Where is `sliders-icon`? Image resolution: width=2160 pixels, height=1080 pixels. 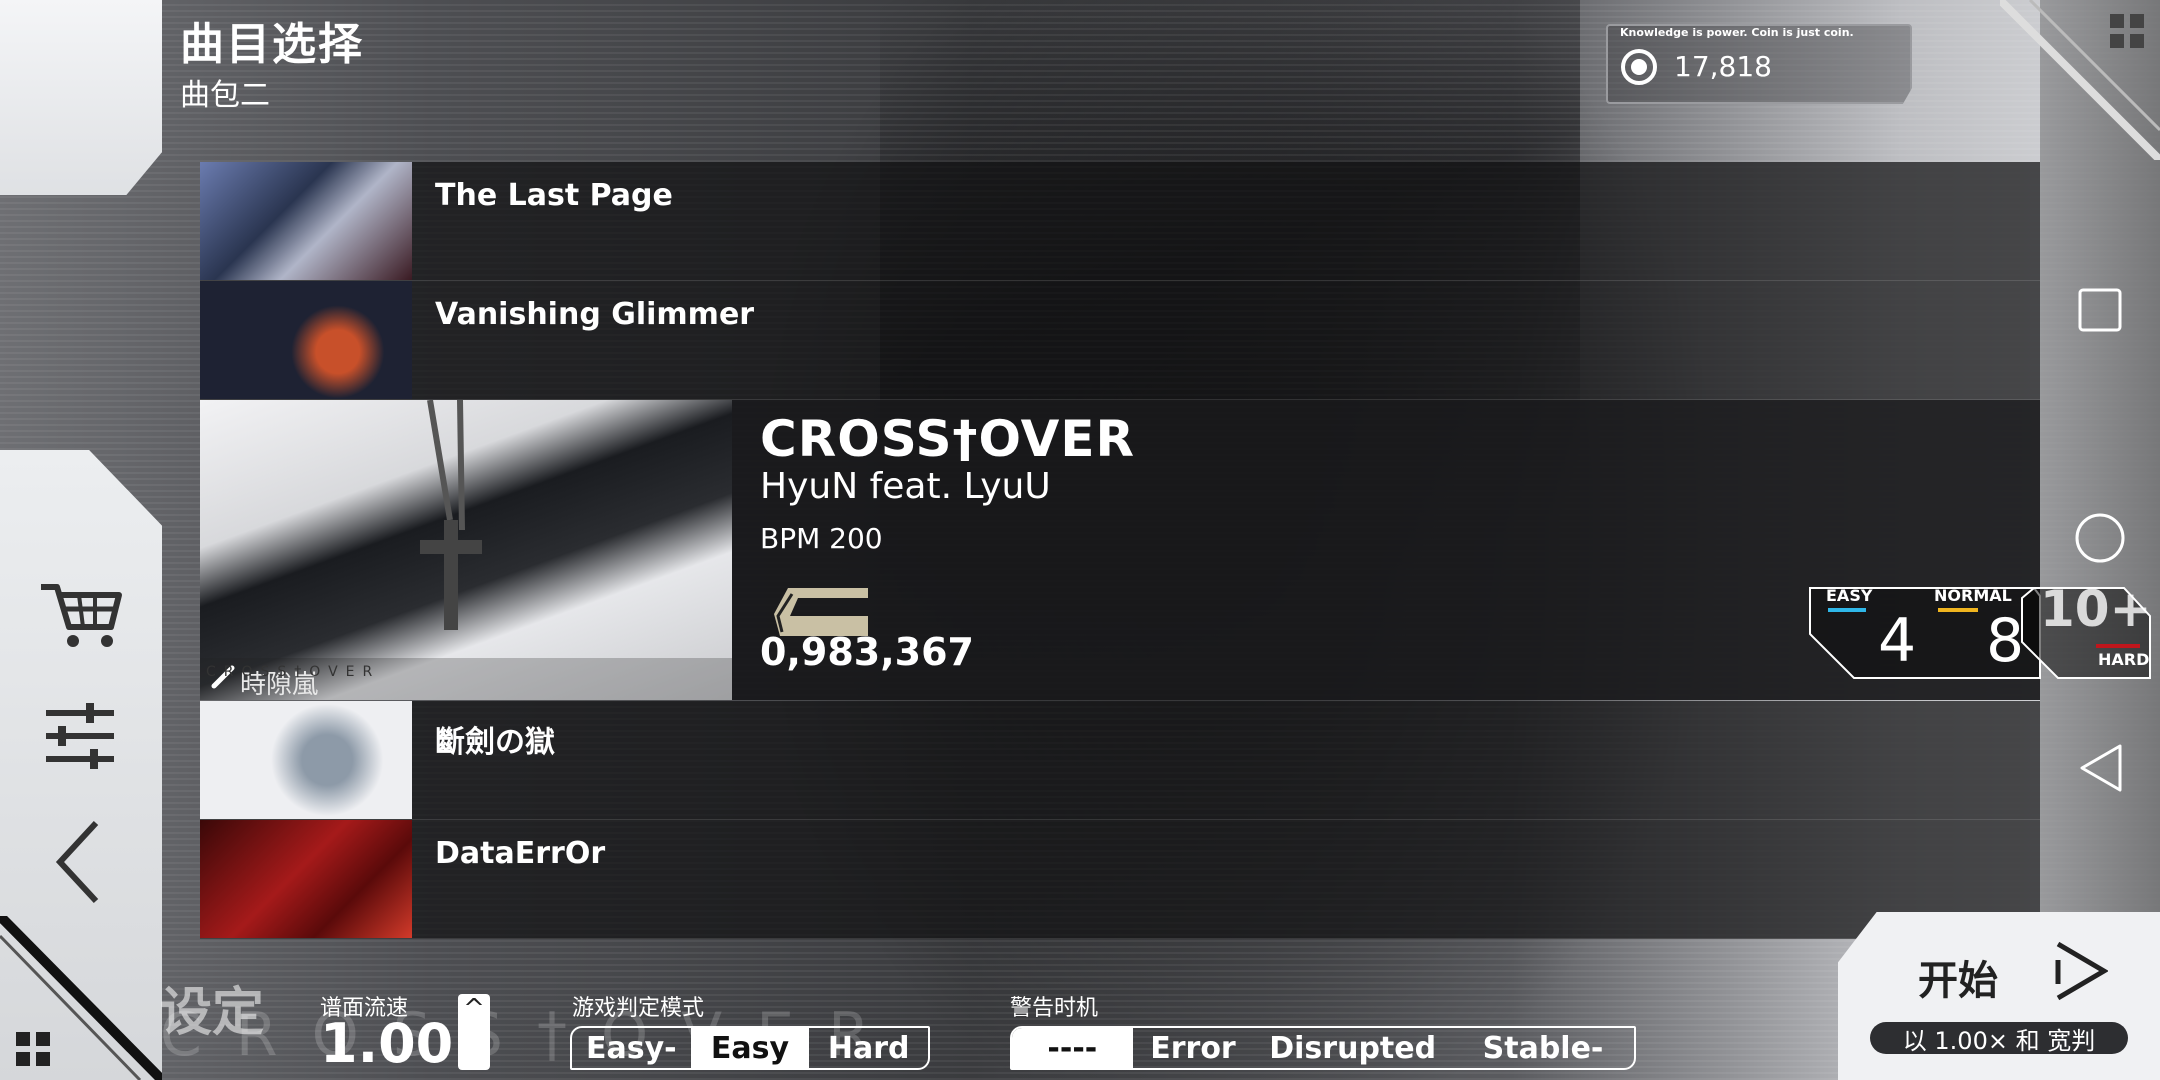 sliders-icon is located at coordinates (80, 736).